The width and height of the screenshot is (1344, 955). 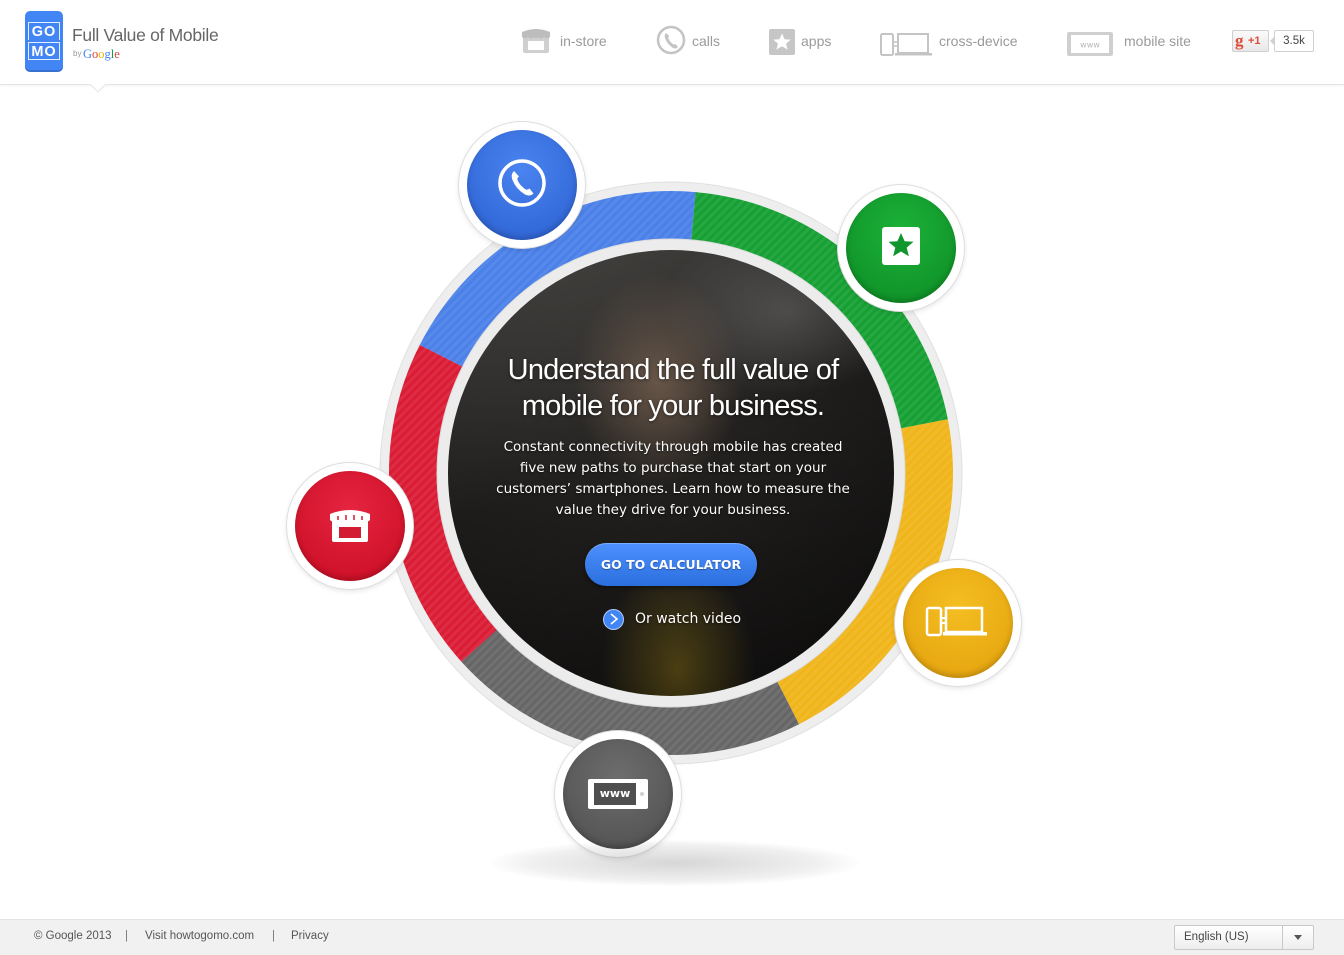 What do you see at coordinates (688, 619) in the screenshot?
I see `watch-video-label: Or watch video` at bounding box center [688, 619].